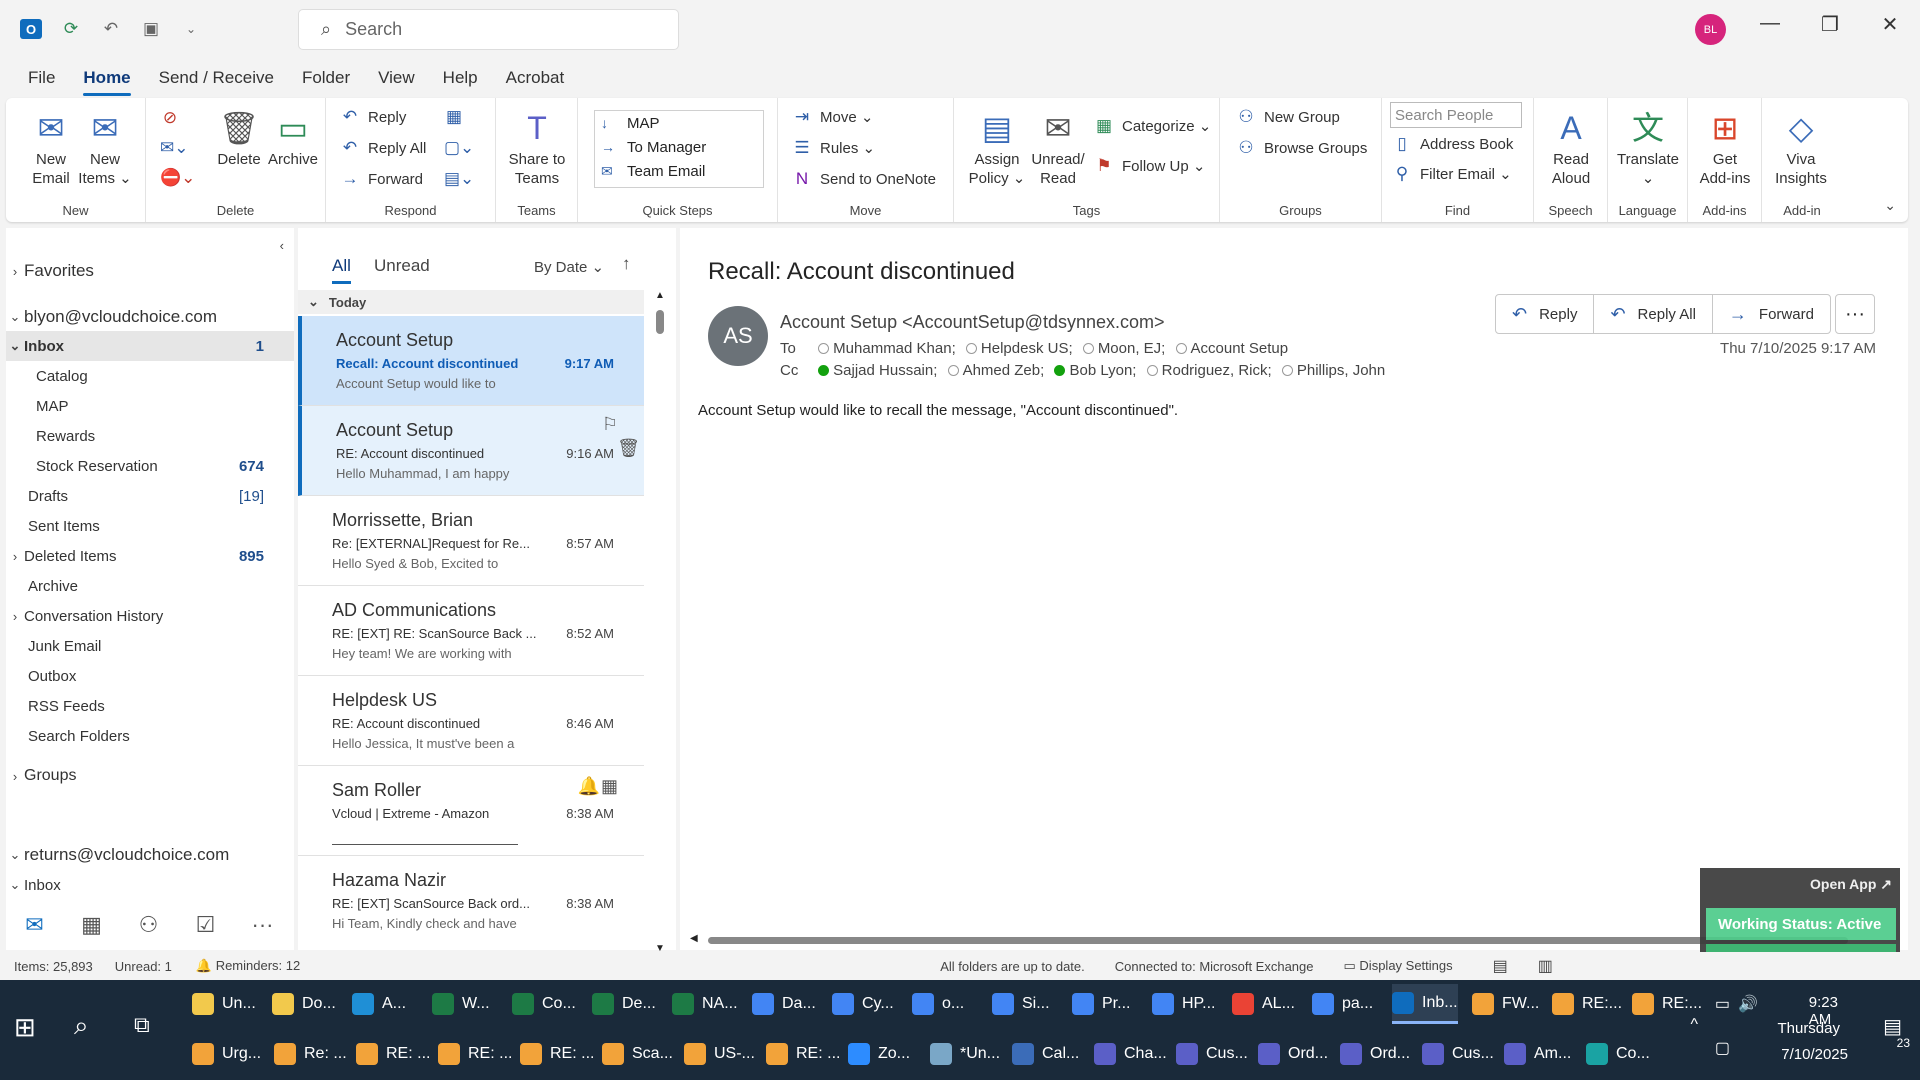 This screenshot has height=1080, width=1920. Describe the element at coordinates (1545, 966) in the screenshot. I see `reading-view-icon: ▥` at that location.